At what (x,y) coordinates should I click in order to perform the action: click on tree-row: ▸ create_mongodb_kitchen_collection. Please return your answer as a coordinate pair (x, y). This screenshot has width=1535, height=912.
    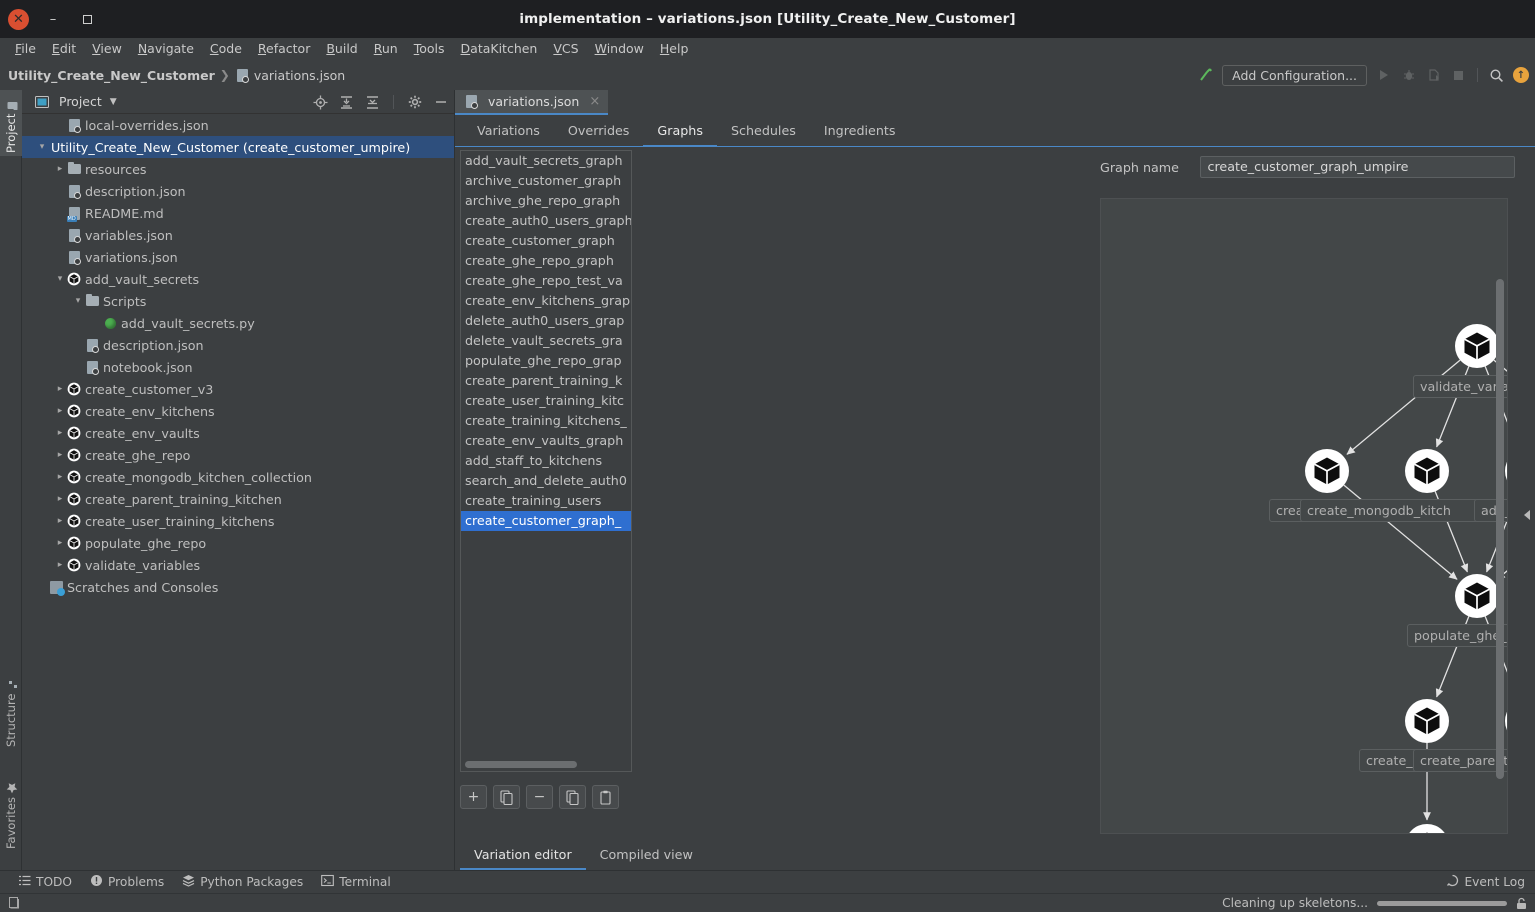
    Looking at the image, I should click on (238, 477).